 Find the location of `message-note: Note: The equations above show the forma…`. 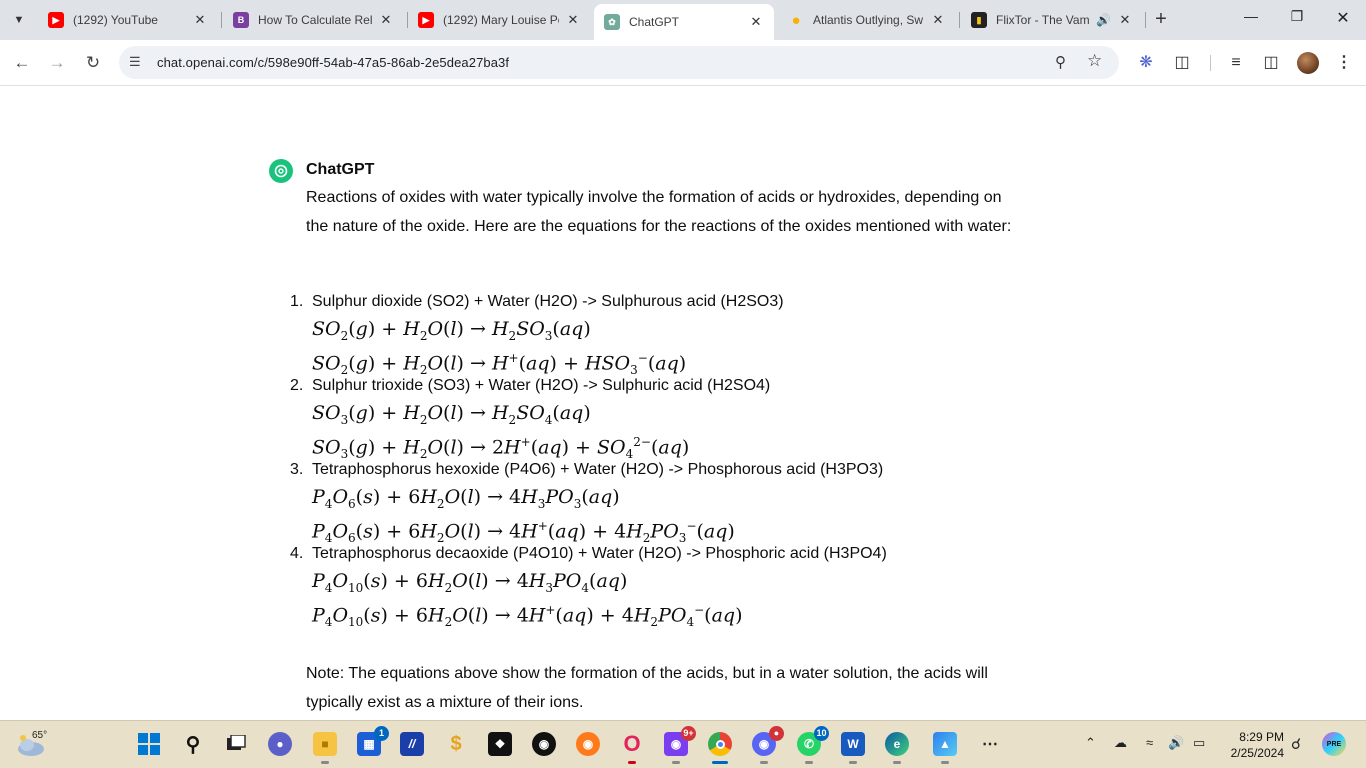

message-note: Note: The equations above show the forma… is located at coordinates (647, 688).